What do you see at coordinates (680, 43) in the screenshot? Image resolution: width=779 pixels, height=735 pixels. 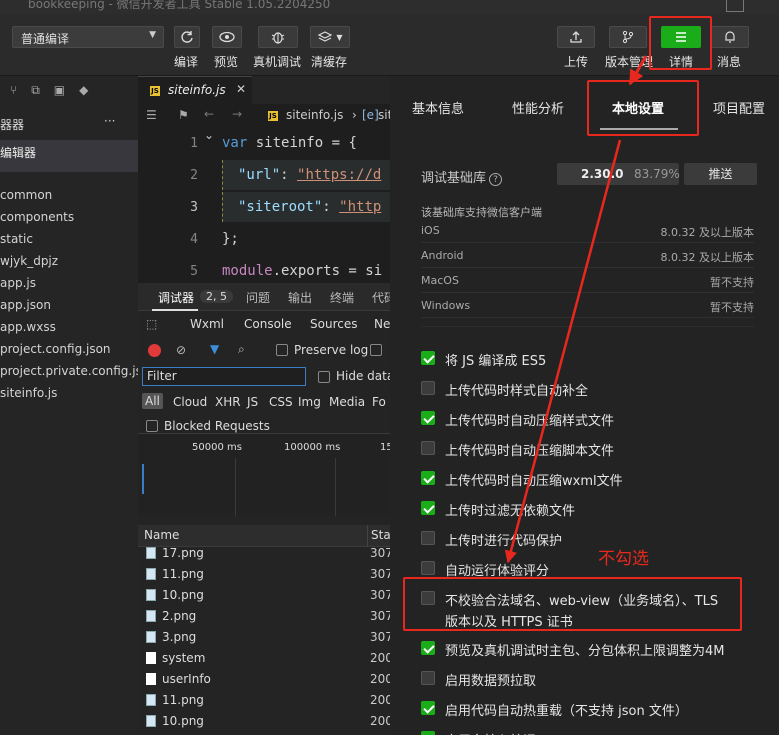 I see `annotation-box` at bounding box center [680, 43].